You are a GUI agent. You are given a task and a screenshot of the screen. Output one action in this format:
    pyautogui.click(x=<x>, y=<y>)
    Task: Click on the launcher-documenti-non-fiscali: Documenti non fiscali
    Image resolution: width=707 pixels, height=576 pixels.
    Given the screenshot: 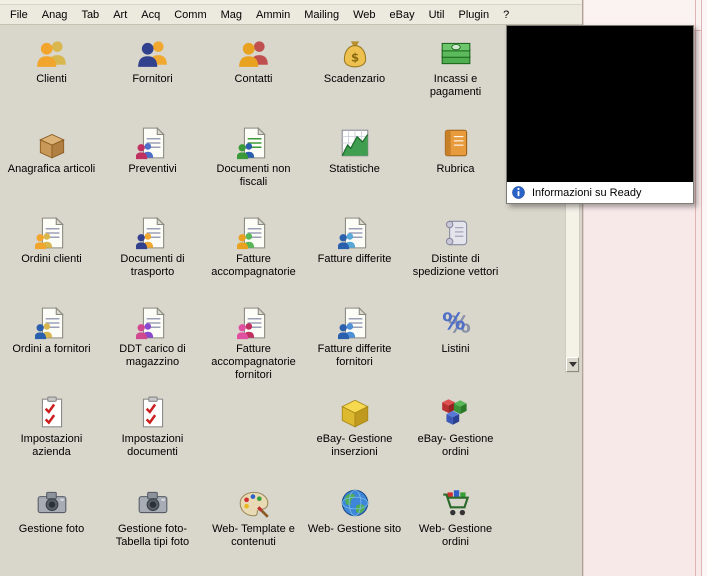 What is the action you would take?
    pyautogui.click(x=253, y=165)
    